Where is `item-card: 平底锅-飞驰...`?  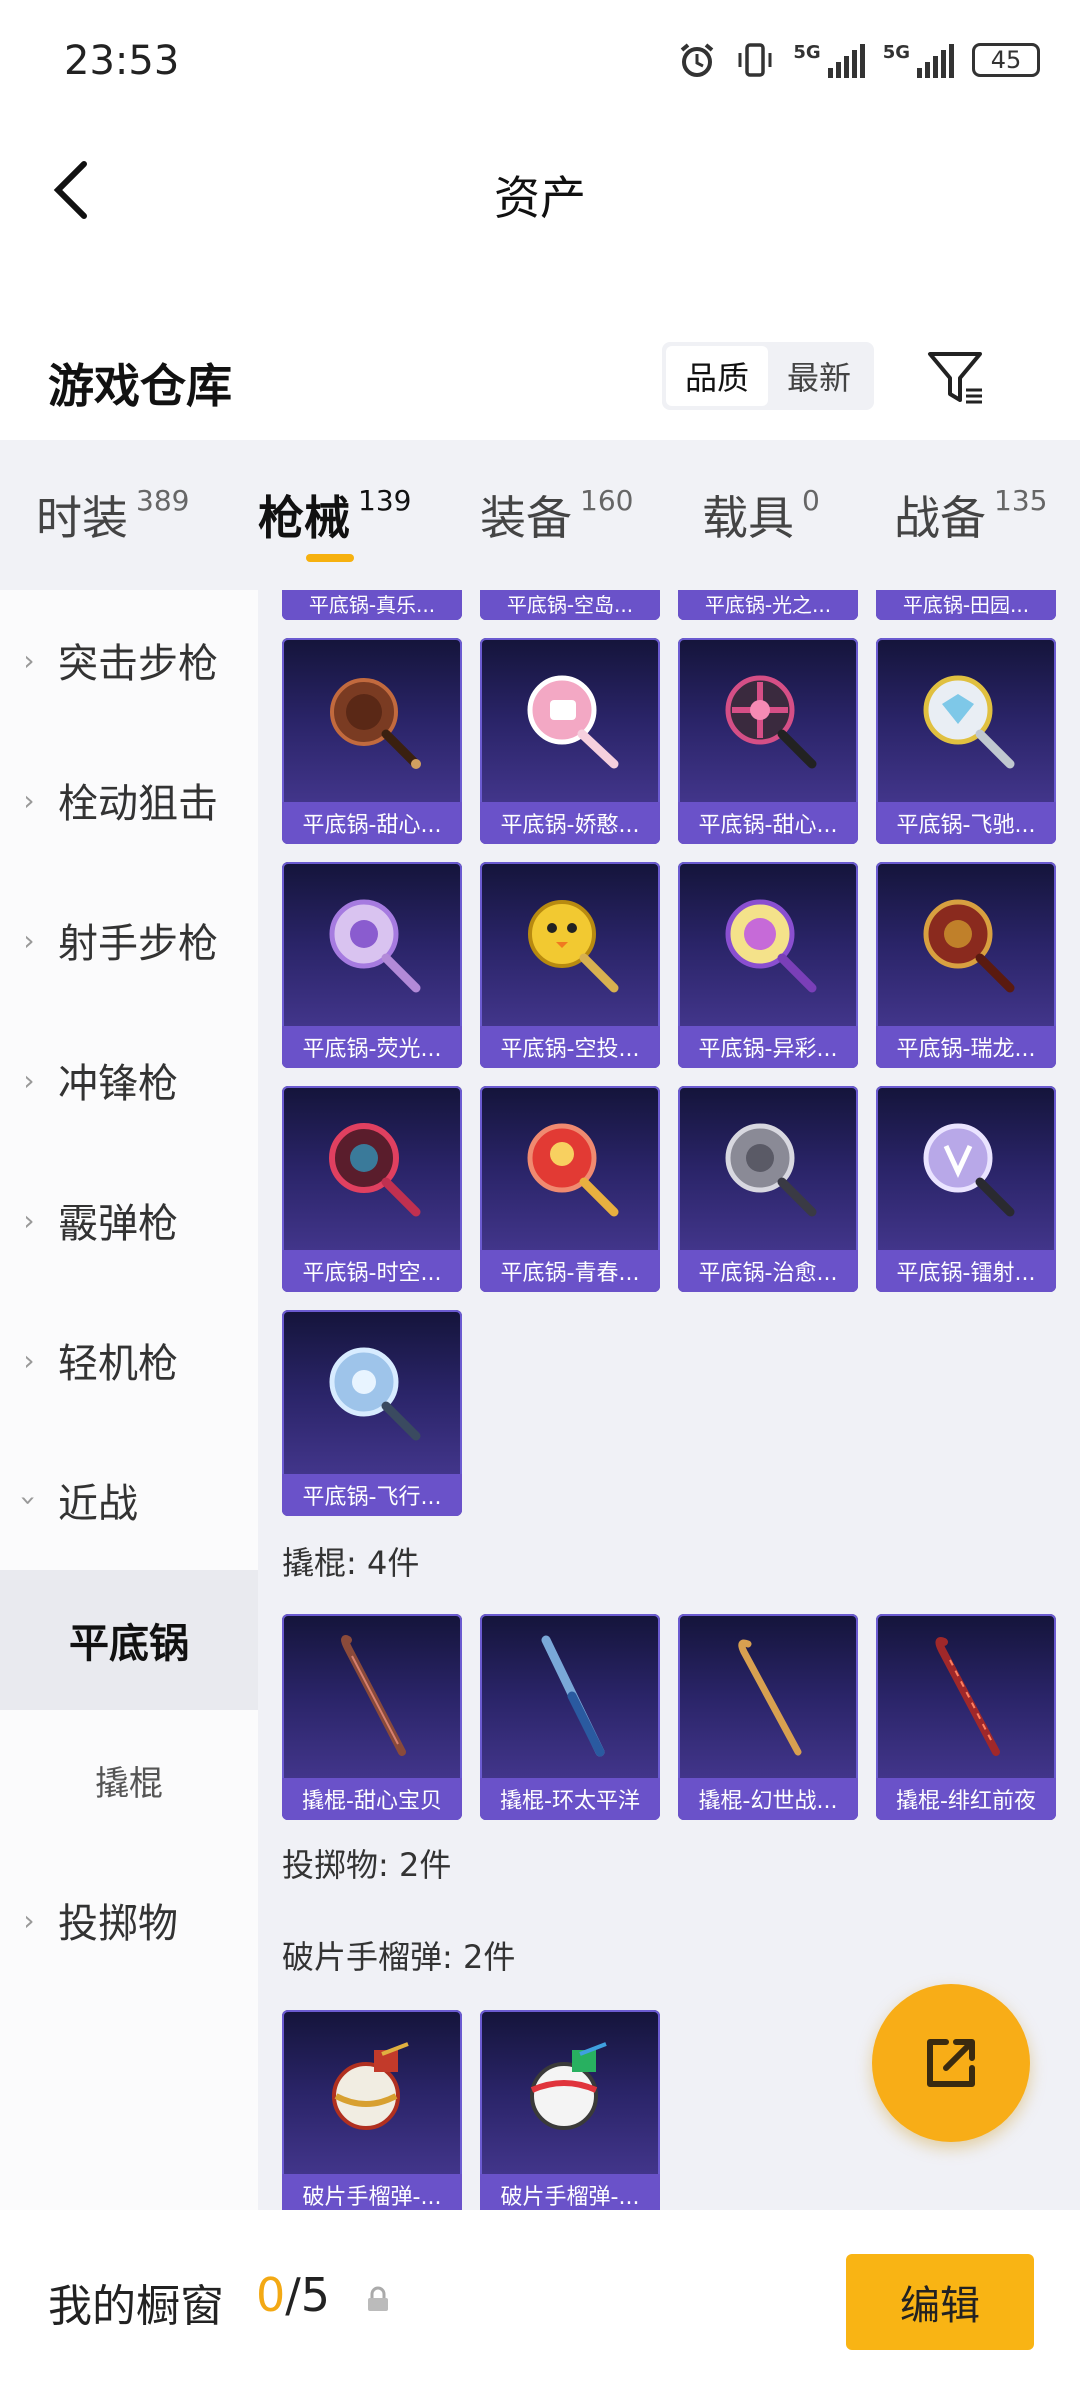 item-card: 平底锅-飞驰... is located at coordinates (966, 741).